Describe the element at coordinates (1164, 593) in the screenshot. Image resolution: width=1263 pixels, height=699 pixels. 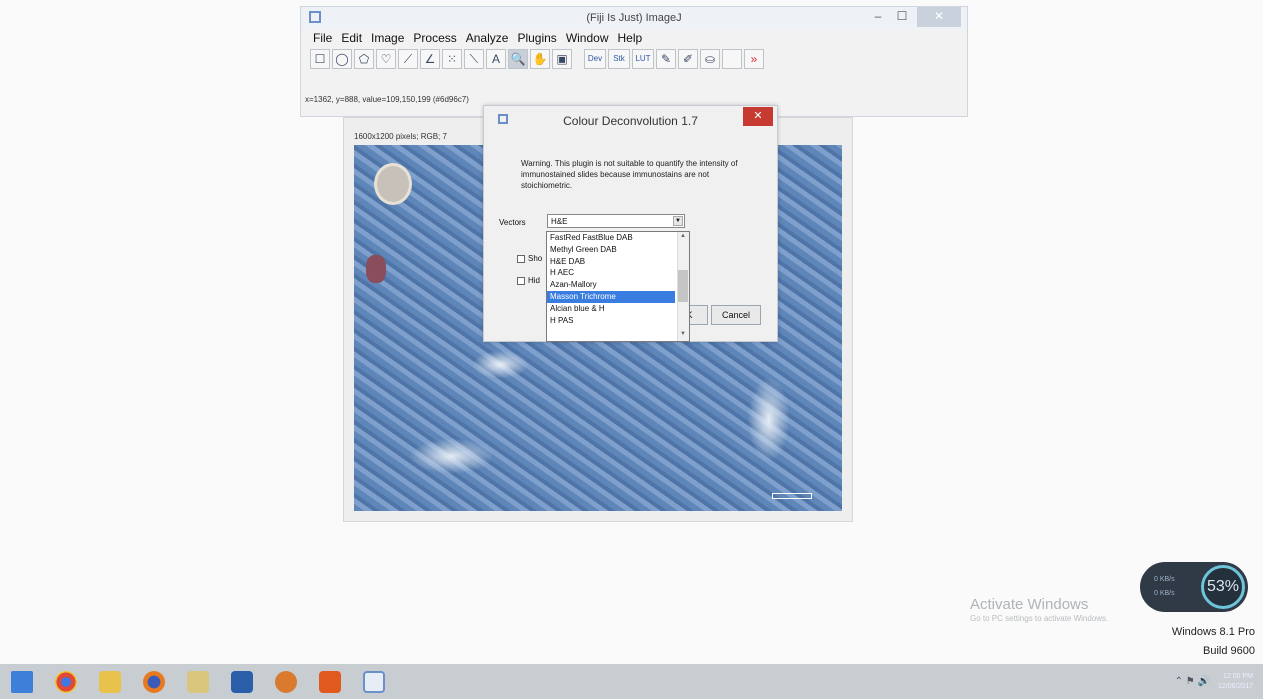
I see `download-speed: 0 KB/s` at that location.